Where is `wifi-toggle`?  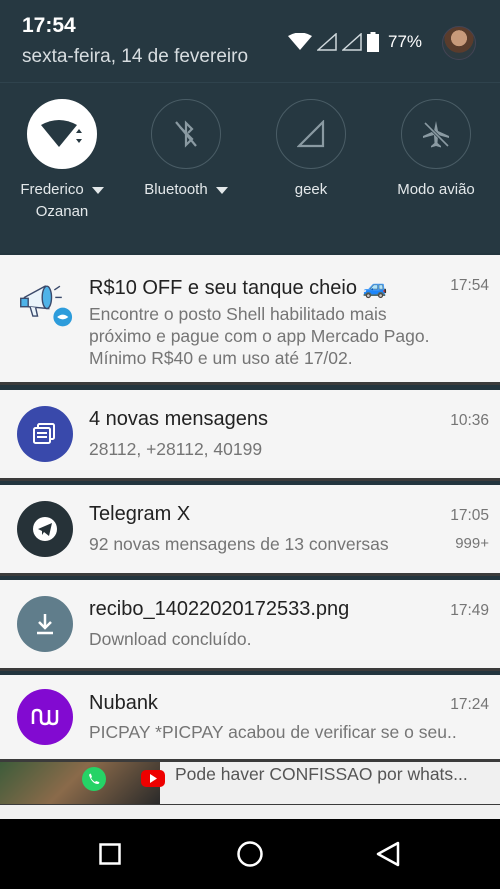
wifi-toggle is located at coordinates (62, 134).